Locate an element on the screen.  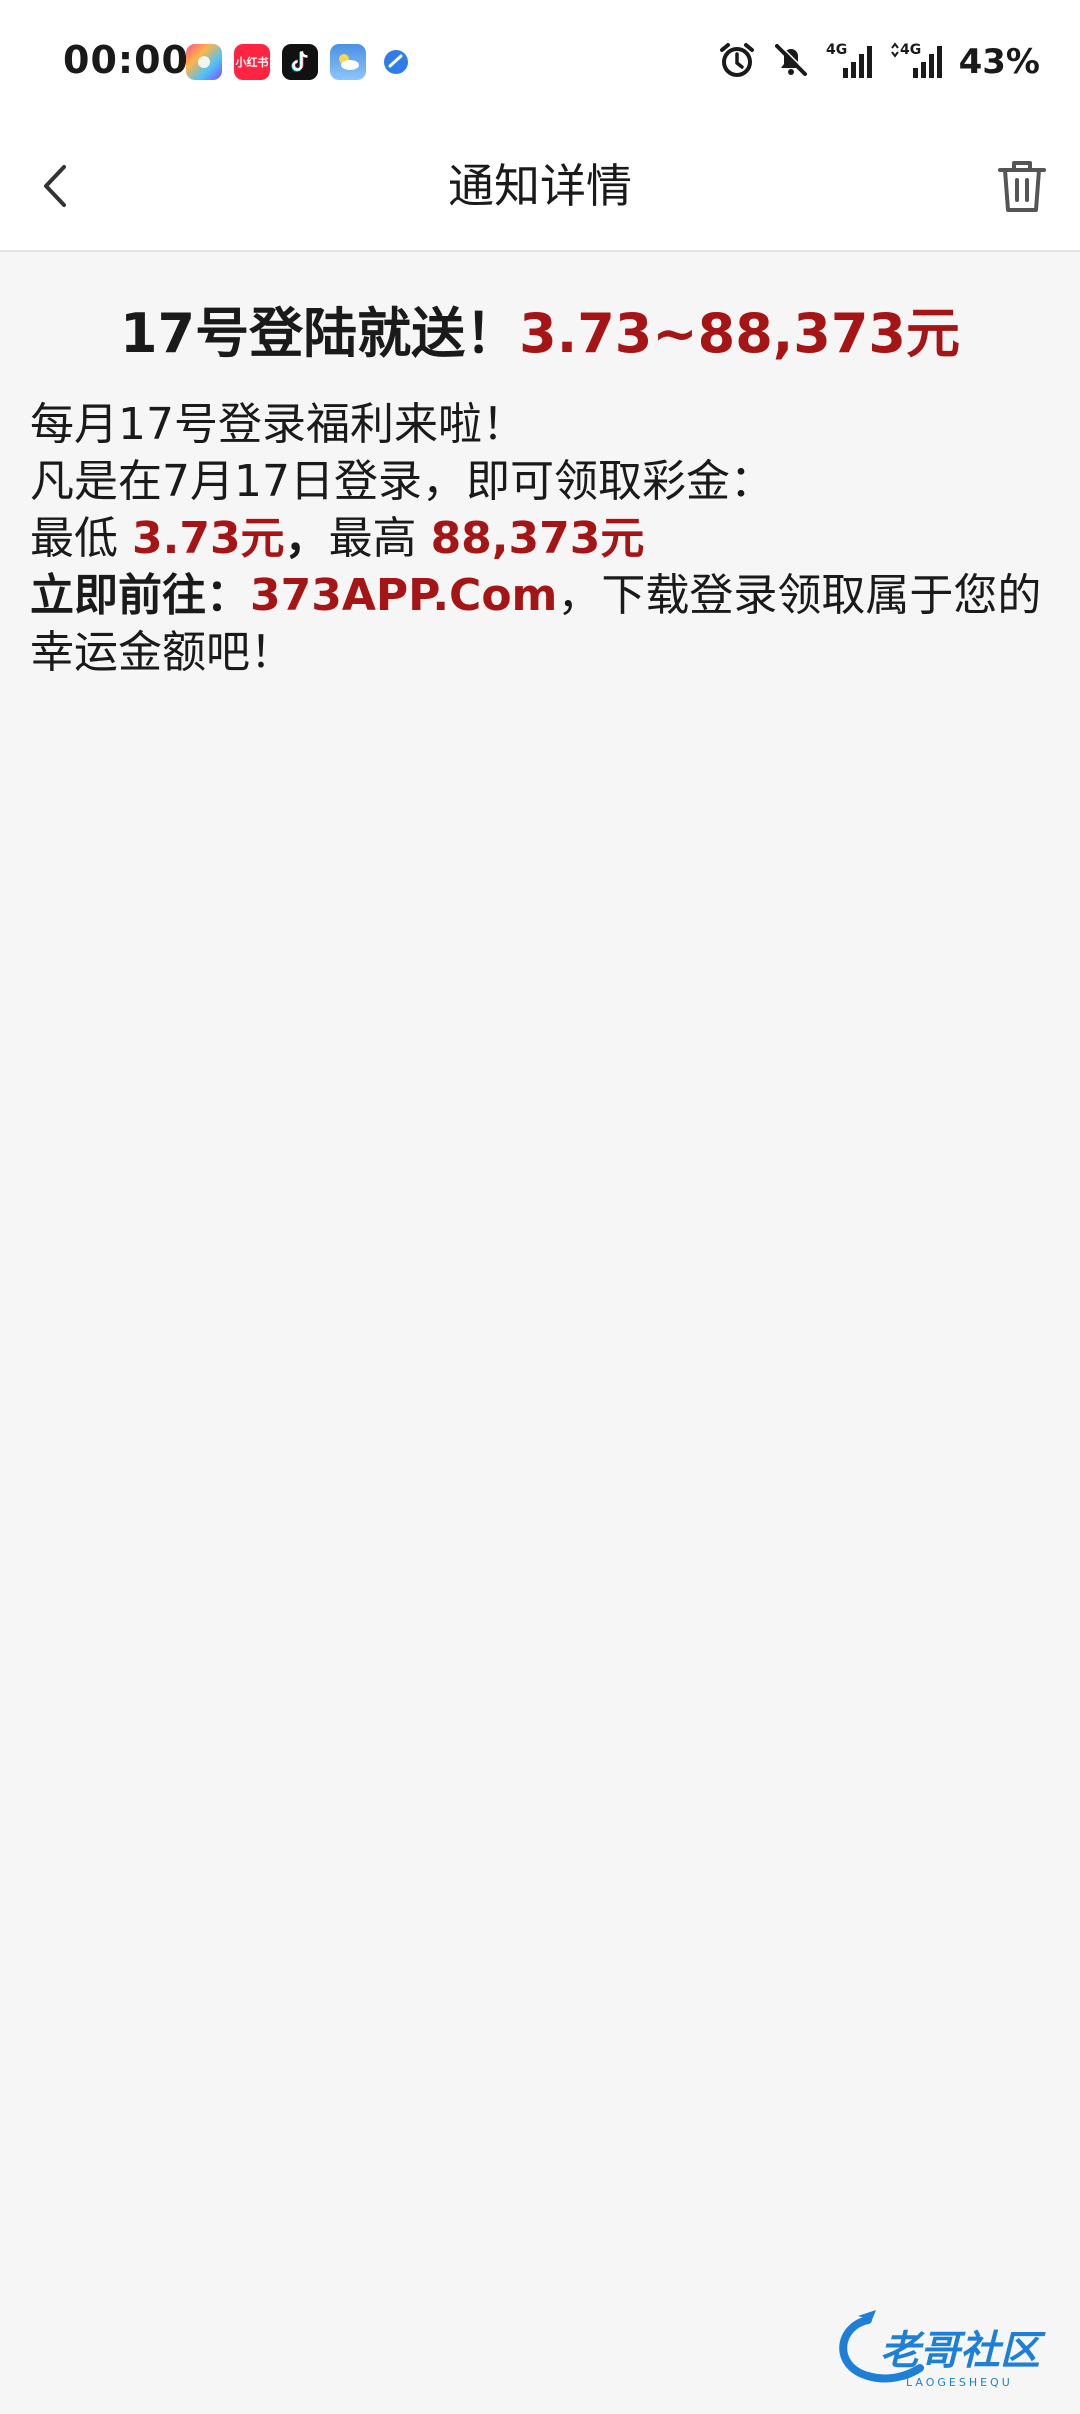
go-now-label: 立即前往： is located at coordinates (140, 595).